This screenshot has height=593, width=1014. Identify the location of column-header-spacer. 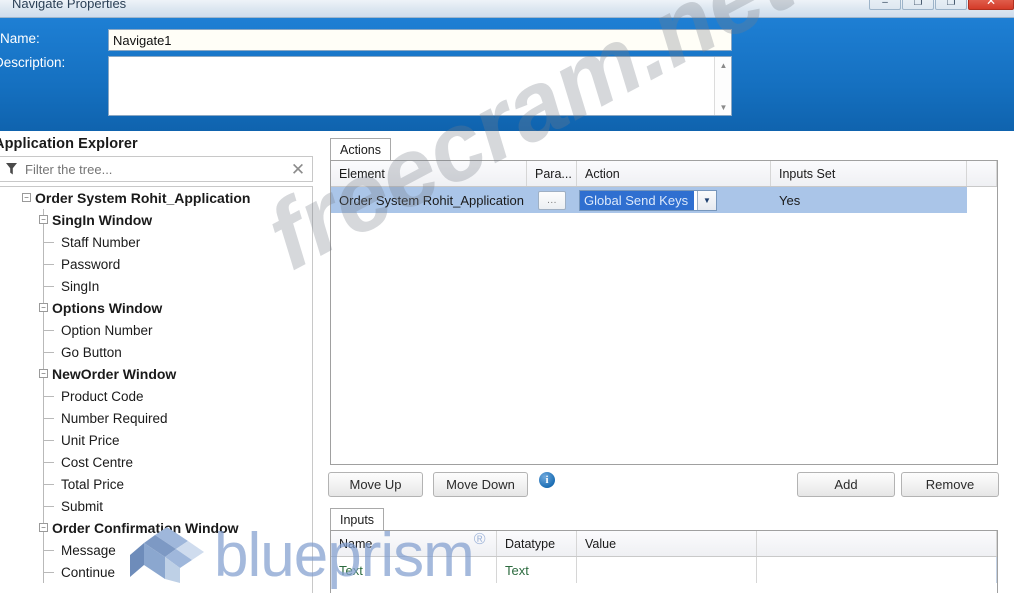
(982, 173).